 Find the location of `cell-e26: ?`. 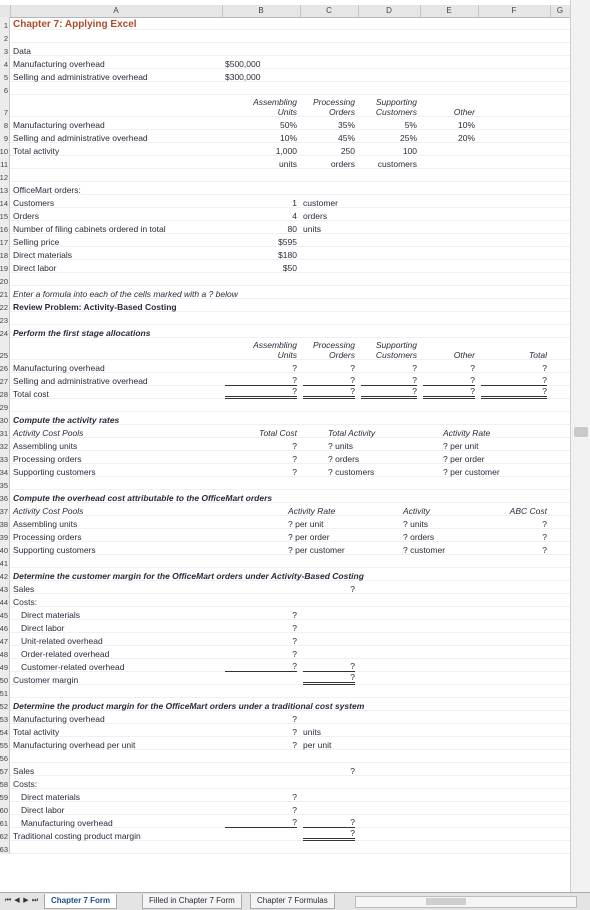

cell-e26: ? is located at coordinates (449, 368).